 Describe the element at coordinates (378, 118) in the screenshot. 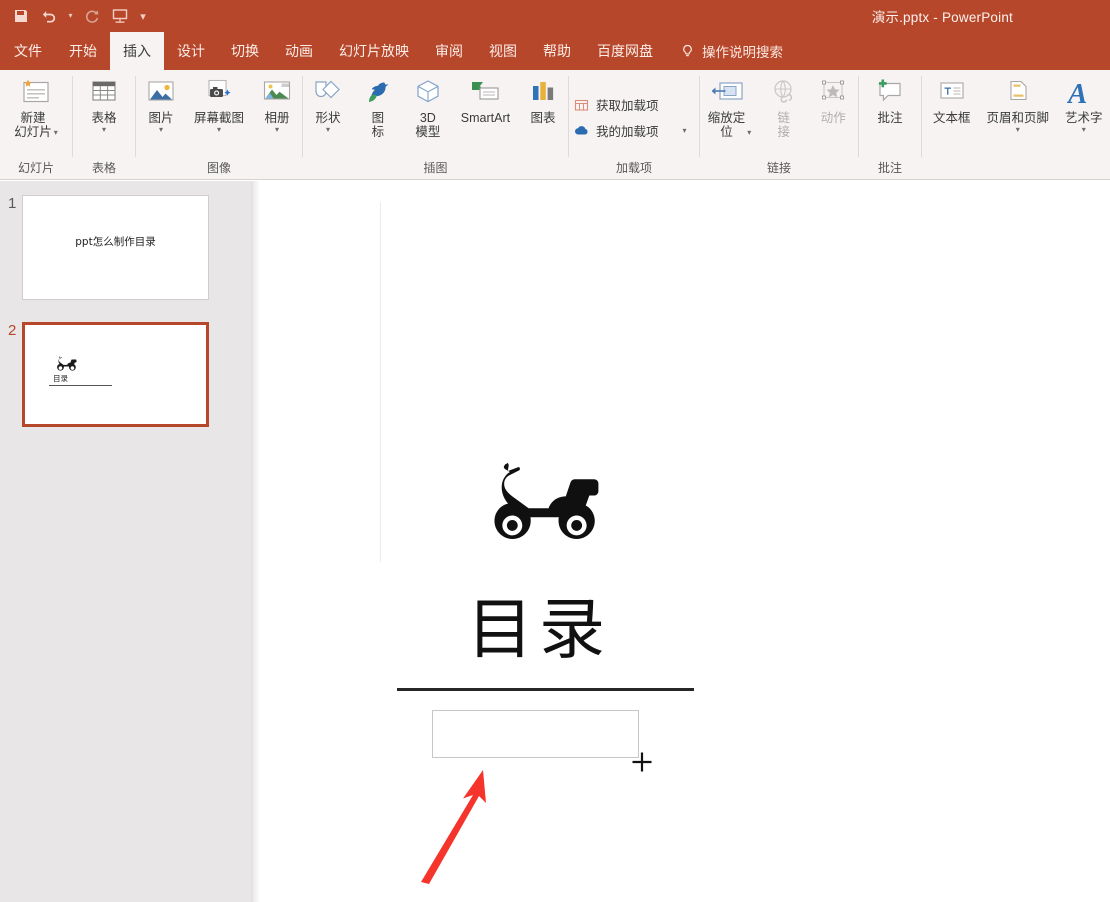

I see `icons-label-1: 图` at that location.